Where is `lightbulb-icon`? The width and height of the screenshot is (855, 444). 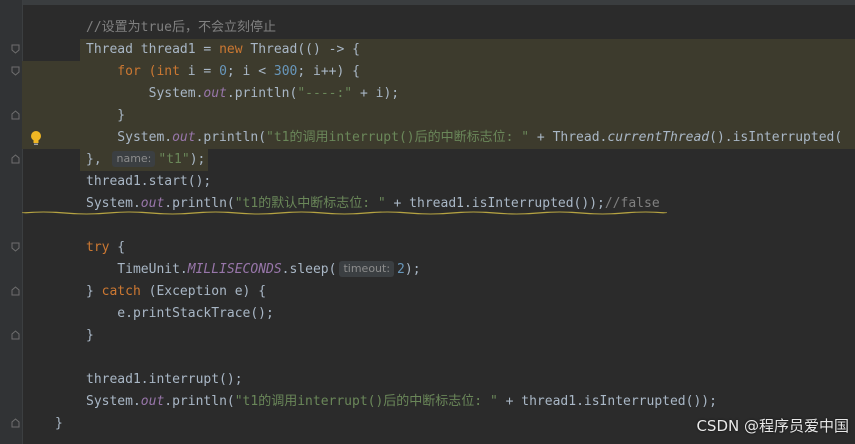 lightbulb-icon is located at coordinates (36, 138).